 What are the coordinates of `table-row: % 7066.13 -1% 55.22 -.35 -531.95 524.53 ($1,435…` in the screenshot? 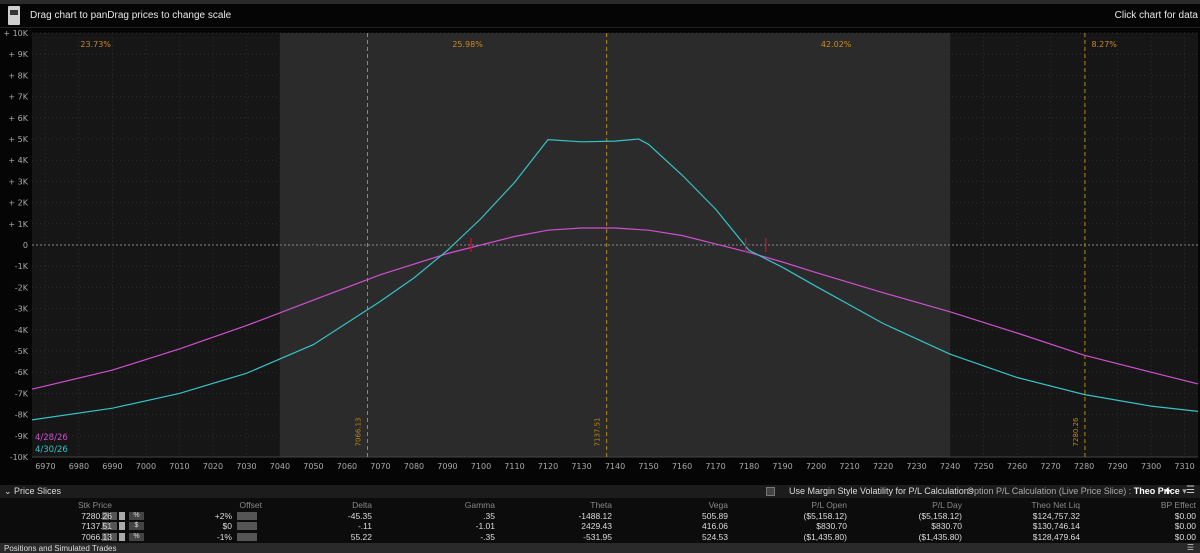 It's located at (600, 537).